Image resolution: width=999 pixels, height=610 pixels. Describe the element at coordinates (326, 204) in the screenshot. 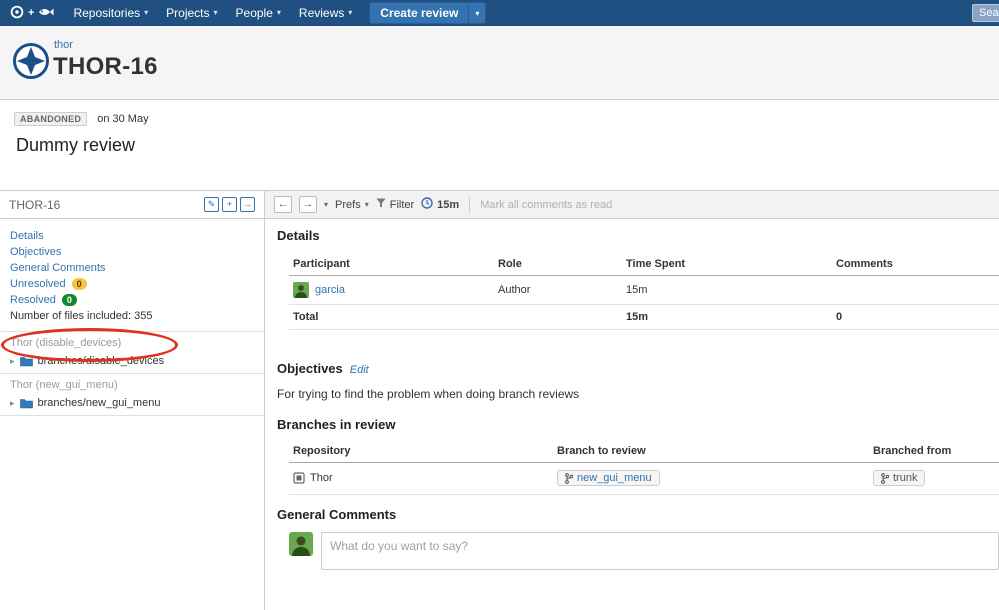

I see `nav-options-dropdown: ▾` at that location.